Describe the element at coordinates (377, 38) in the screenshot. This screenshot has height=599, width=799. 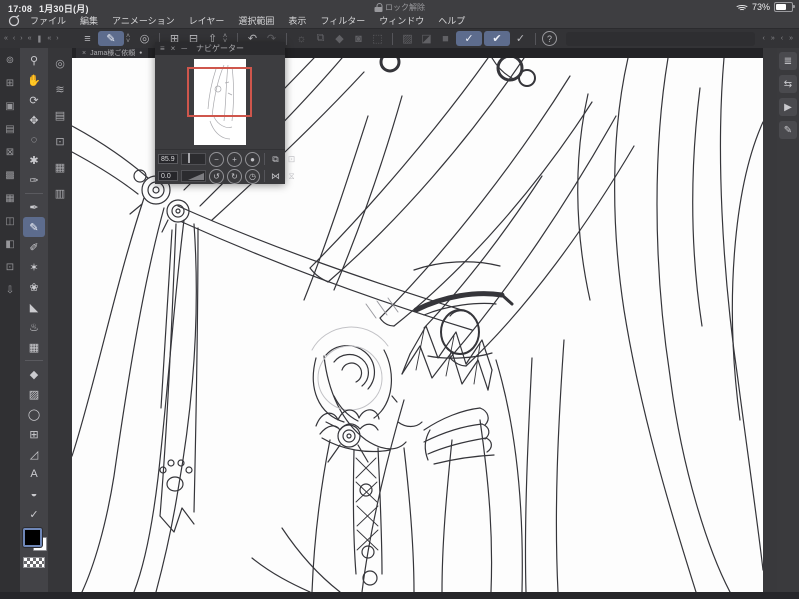
I see `transform-icon: ⬚` at that location.